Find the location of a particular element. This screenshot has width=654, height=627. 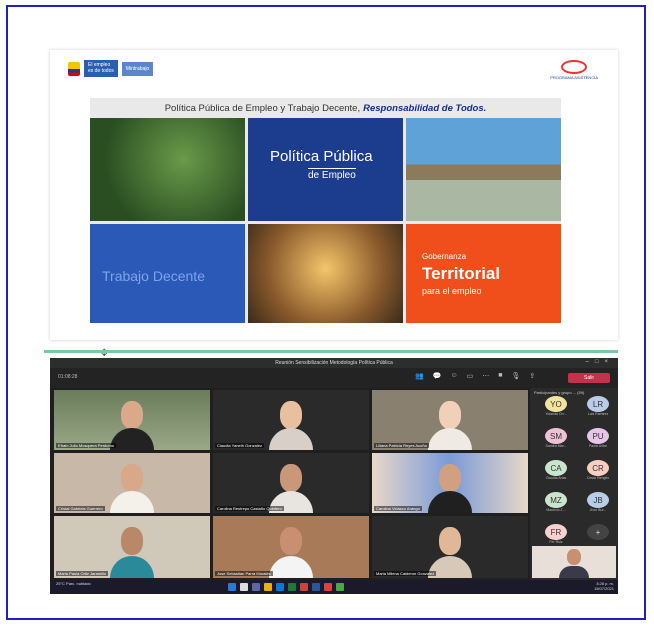

weather-widget: 25°C Parc. nublado is located at coordinates (73, 584).